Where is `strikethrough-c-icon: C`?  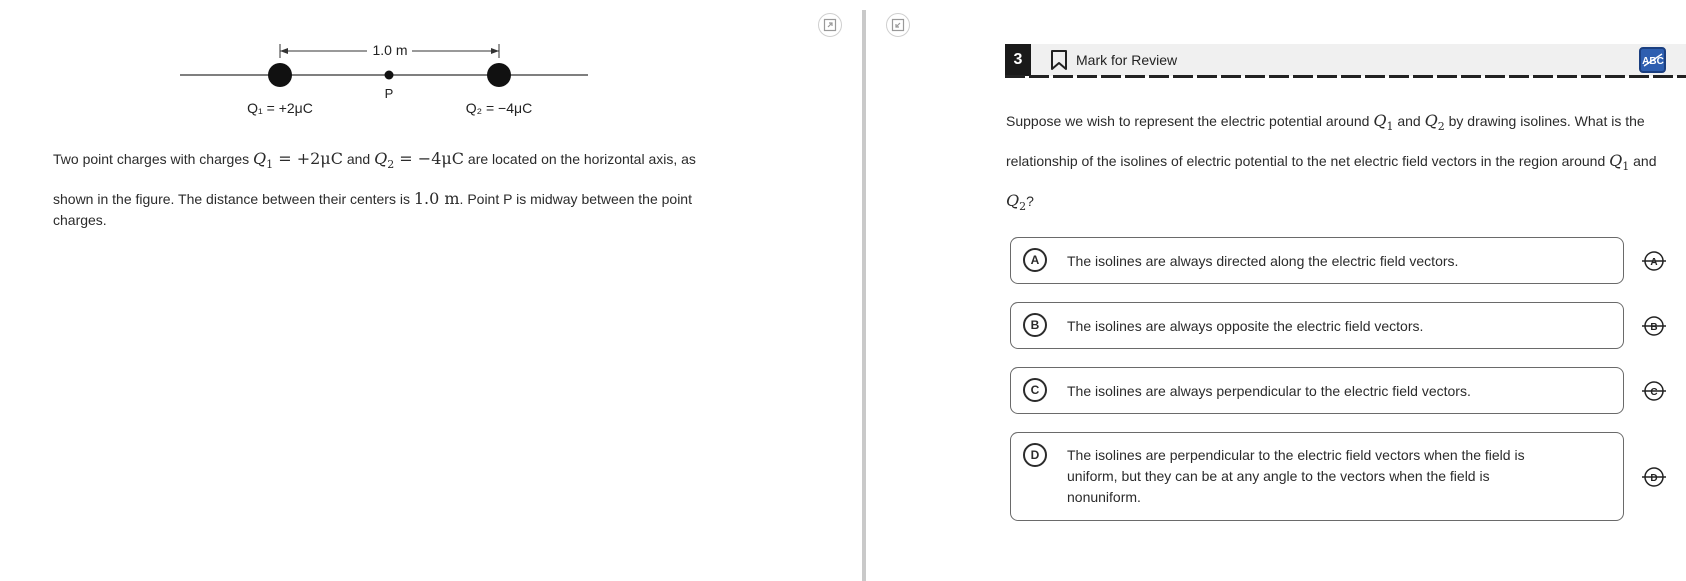
strikethrough-c-icon: C is located at coordinates (1654, 391).